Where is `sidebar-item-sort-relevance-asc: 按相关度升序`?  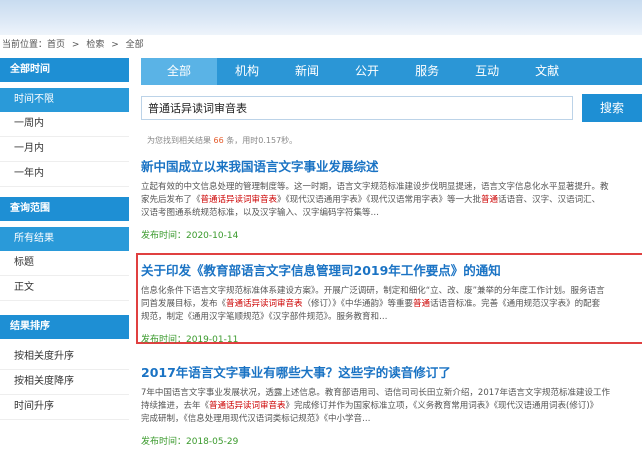 sidebar-item-sort-relevance-asc: 按相关度升序 is located at coordinates (64, 357).